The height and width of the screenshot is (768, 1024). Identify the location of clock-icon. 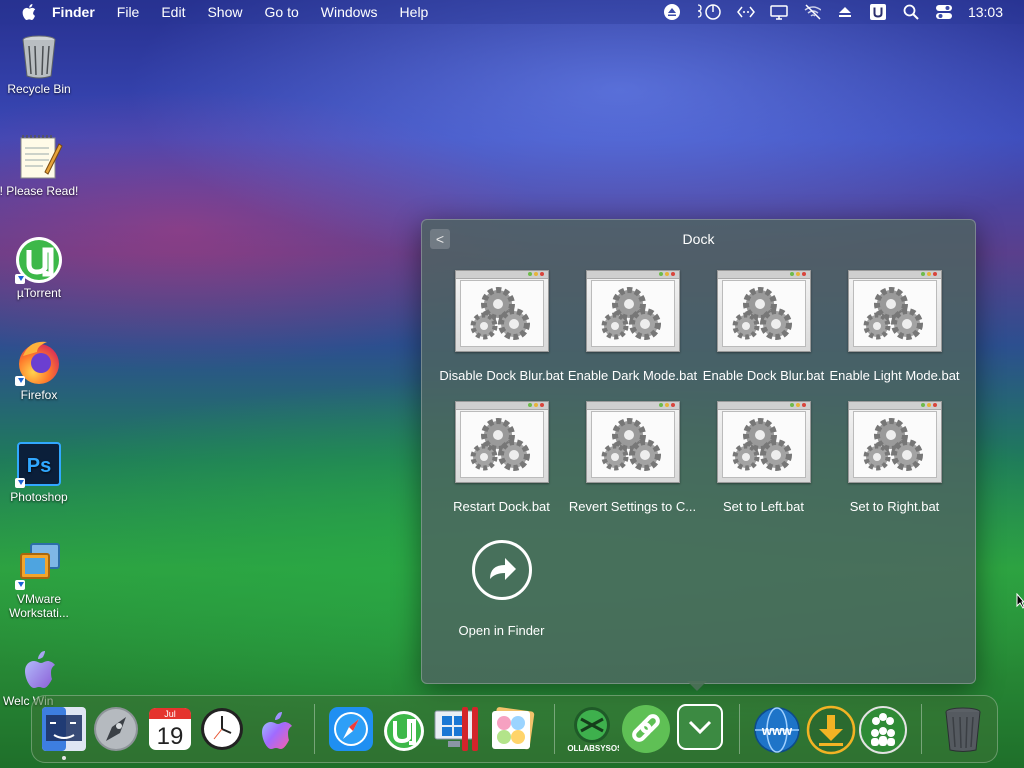
(222, 729).